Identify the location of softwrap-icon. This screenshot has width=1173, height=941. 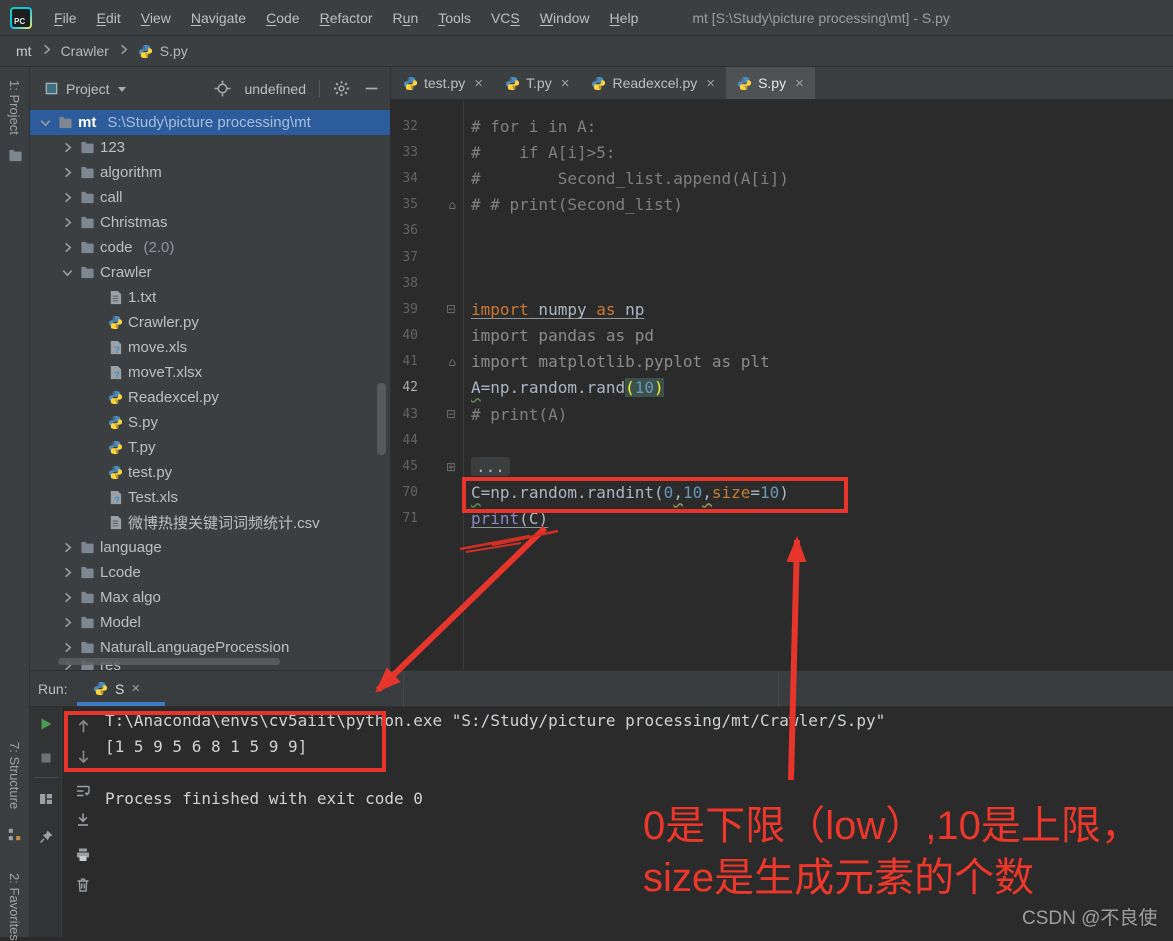
(83, 791).